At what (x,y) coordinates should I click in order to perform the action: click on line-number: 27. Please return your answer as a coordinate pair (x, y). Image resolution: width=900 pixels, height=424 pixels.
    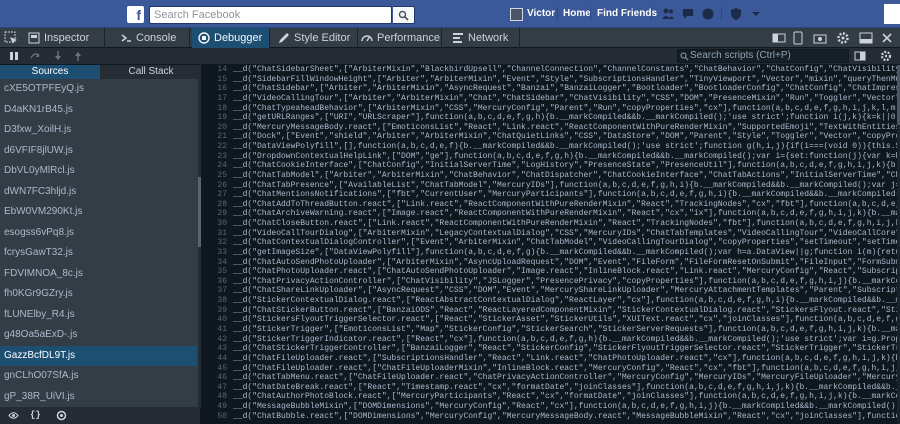
    Looking at the image, I should click on (215, 194).